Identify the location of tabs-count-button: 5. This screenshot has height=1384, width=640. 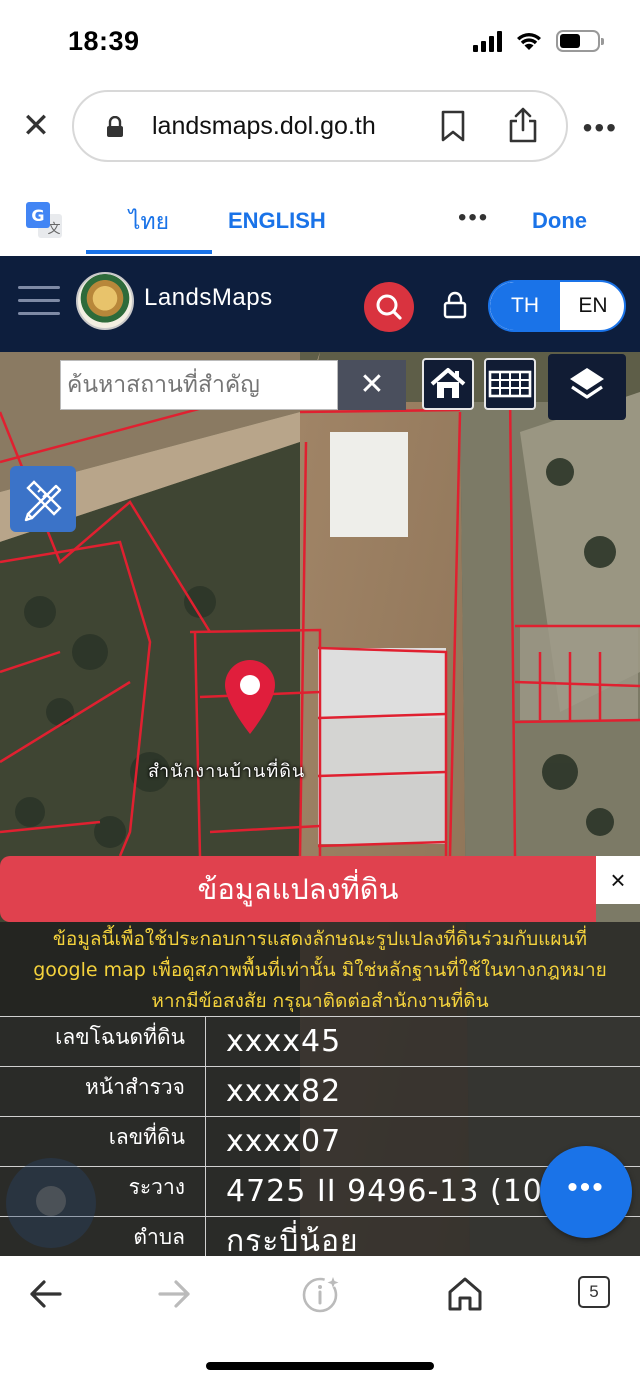
(594, 1292).